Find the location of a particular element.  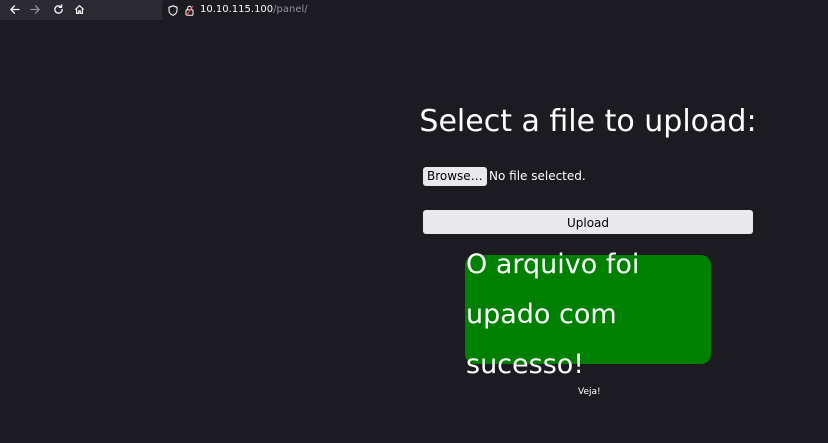

shield-icon is located at coordinates (173, 10).